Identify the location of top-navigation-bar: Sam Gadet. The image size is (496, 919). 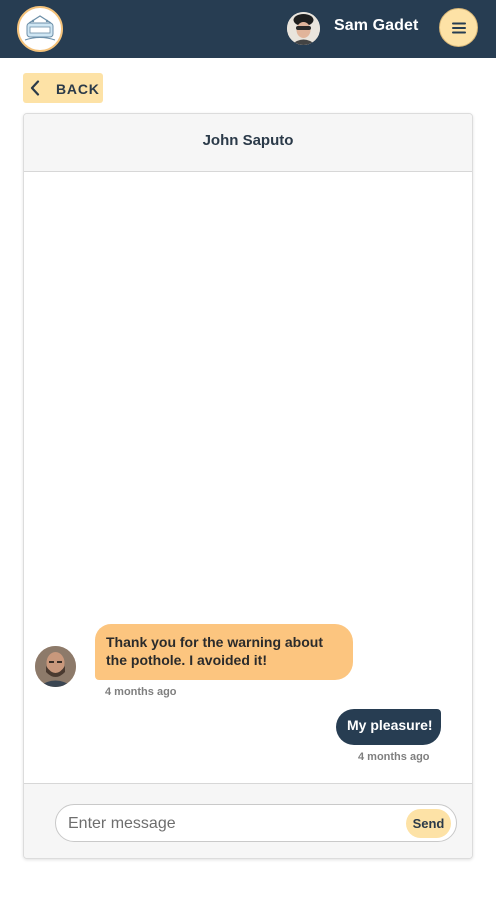
(248, 29).